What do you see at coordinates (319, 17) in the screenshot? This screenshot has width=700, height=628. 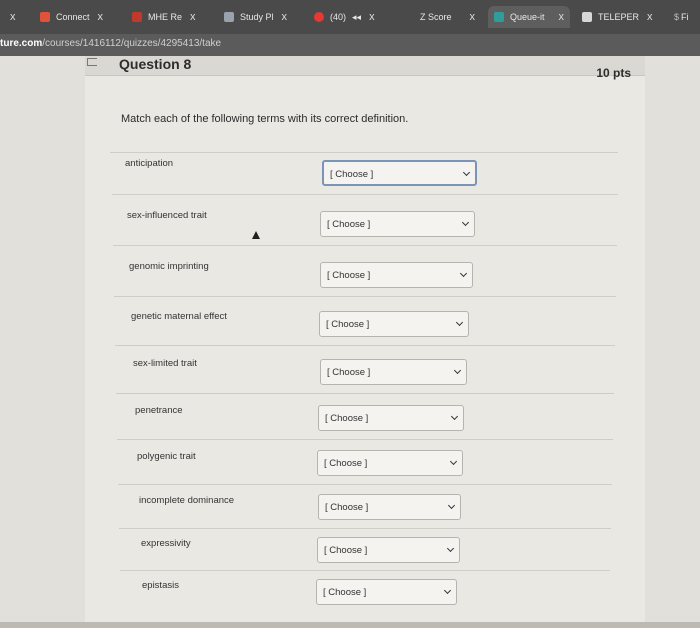 I see `youtube-icon` at bounding box center [319, 17].